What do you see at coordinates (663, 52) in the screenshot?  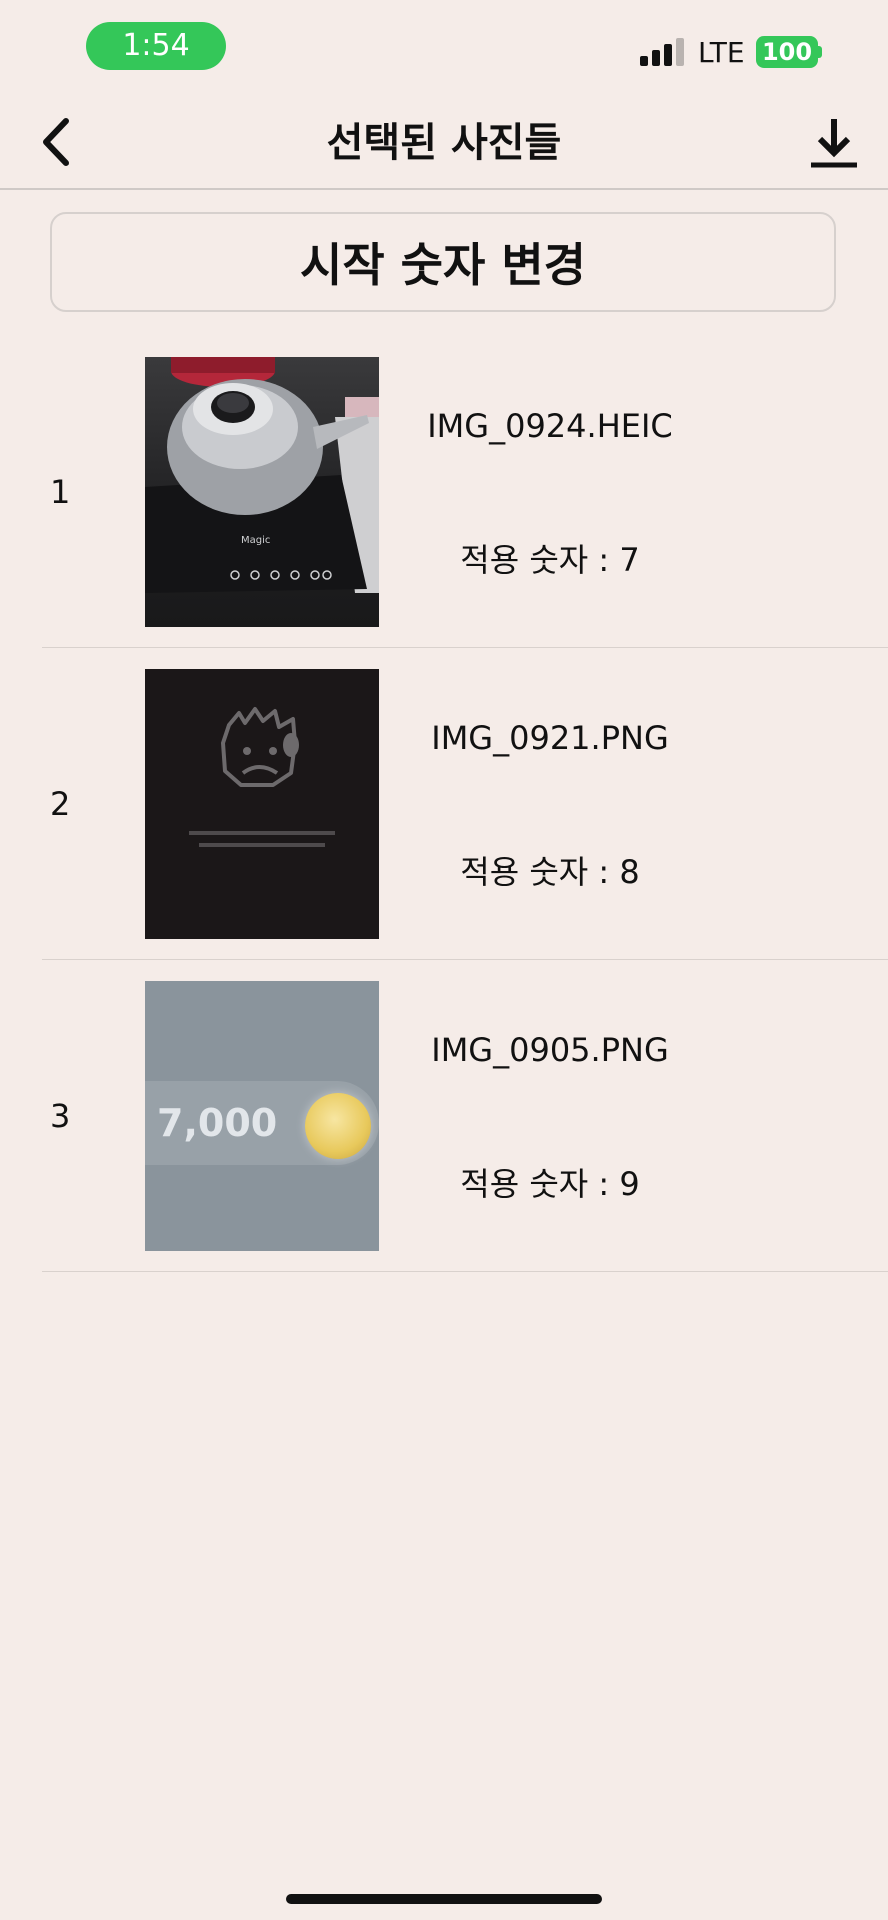 I see `signal-icon` at bounding box center [663, 52].